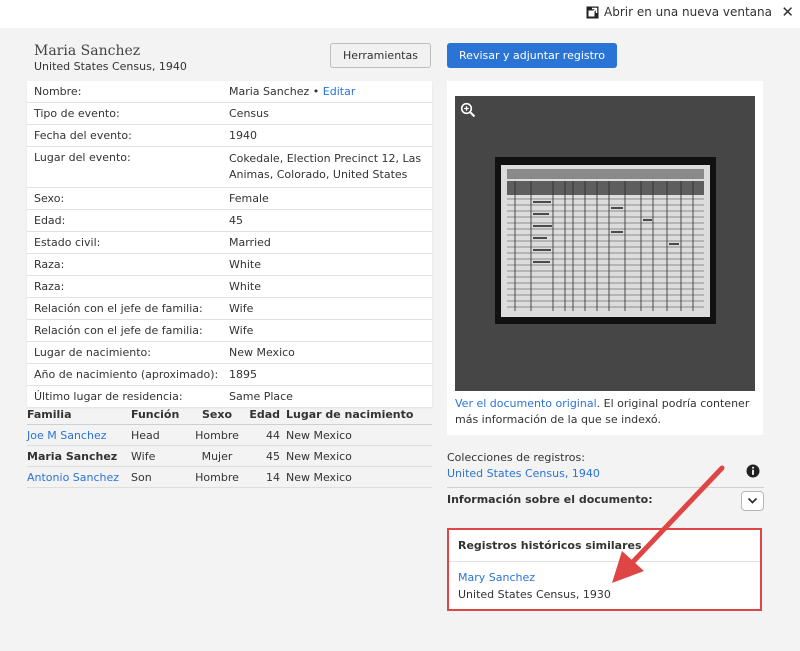  I want to click on info-icon, so click(753, 471).